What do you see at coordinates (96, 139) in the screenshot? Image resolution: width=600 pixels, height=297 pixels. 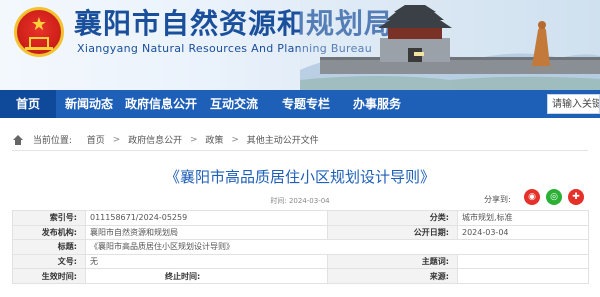 I see `breadcrumb-home: 首页` at bounding box center [96, 139].